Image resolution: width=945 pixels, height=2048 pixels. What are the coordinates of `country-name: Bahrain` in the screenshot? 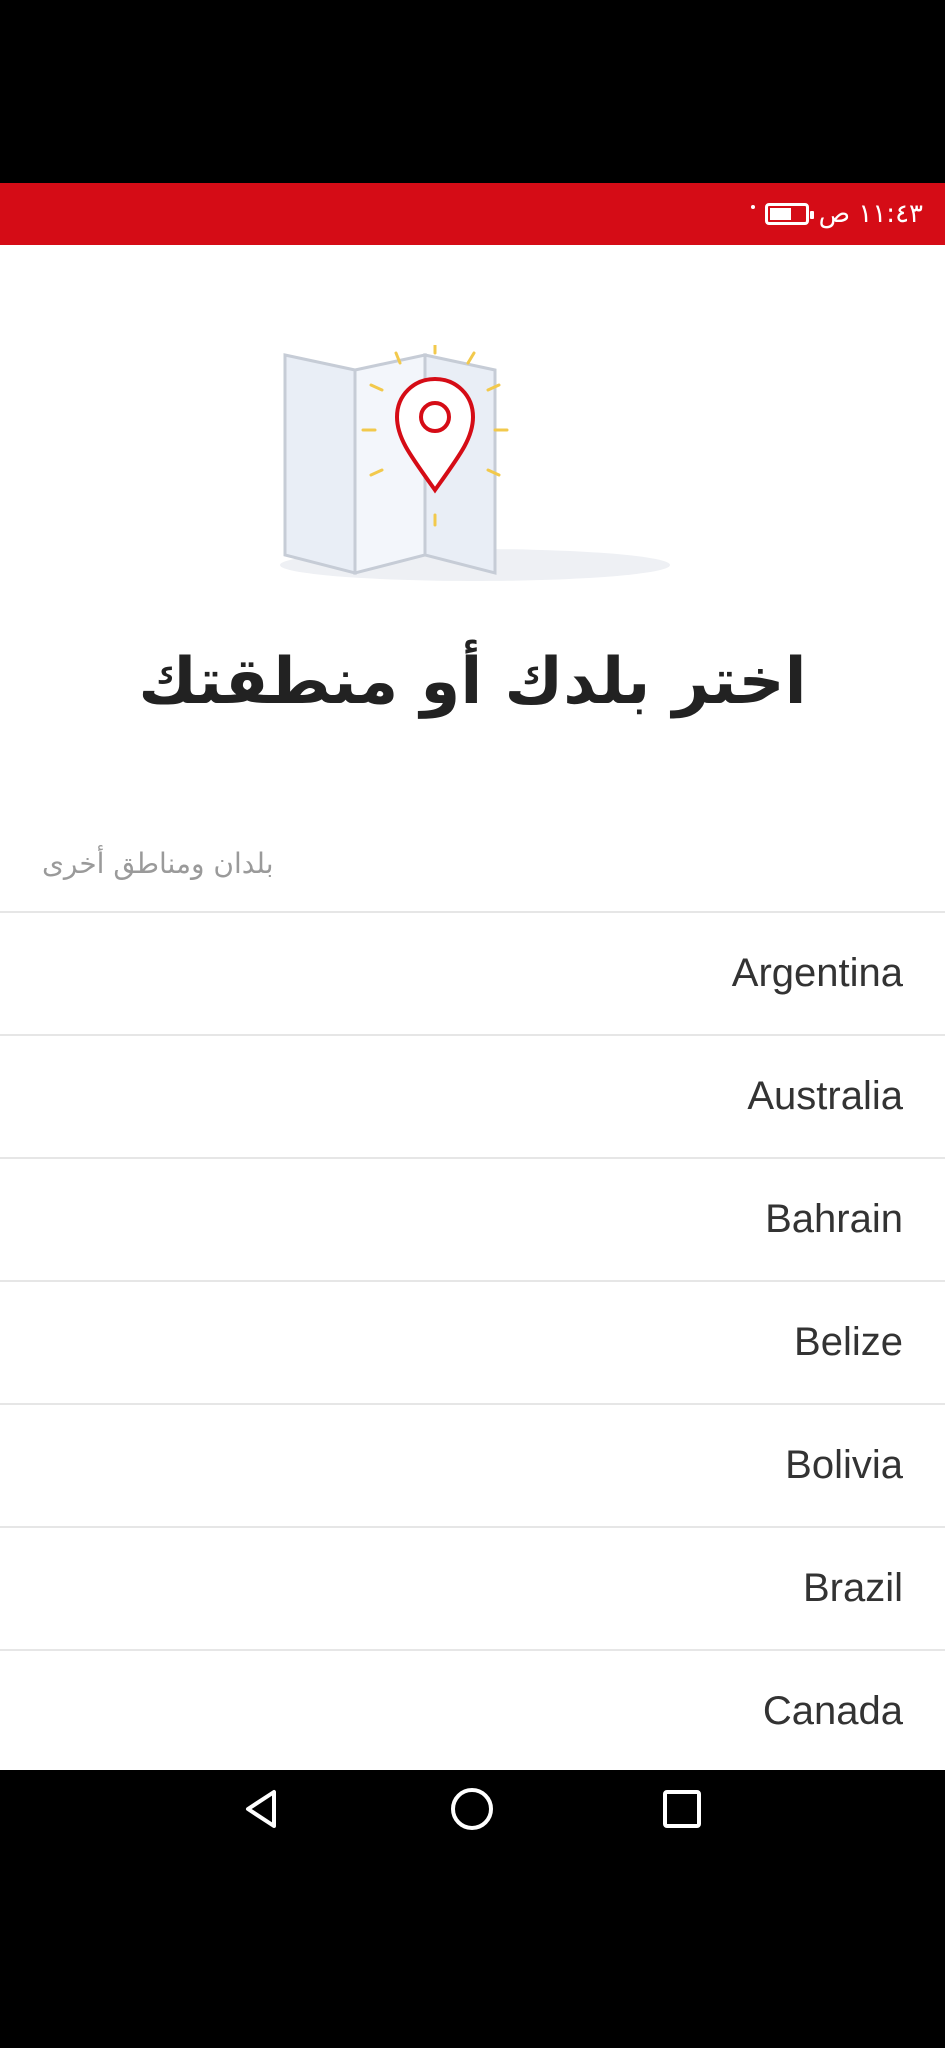 It's located at (834, 1219).